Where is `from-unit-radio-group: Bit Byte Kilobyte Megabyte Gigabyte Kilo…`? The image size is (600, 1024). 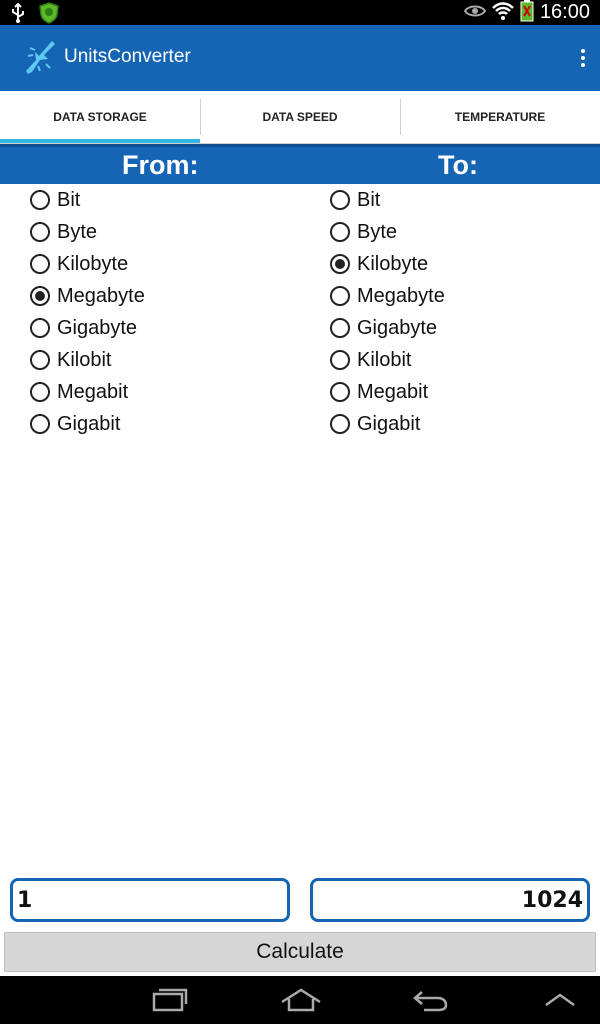 from-unit-radio-group: Bit Byte Kilobyte Megabyte Gigabyte Kilo… is located at coordinates (160, 312).